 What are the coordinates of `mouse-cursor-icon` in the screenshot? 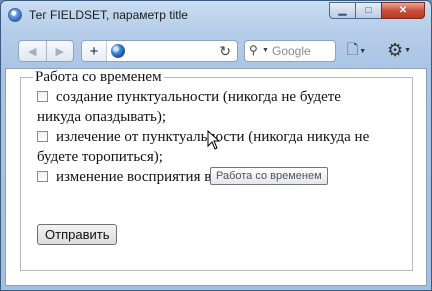 It's located at (214, 140).